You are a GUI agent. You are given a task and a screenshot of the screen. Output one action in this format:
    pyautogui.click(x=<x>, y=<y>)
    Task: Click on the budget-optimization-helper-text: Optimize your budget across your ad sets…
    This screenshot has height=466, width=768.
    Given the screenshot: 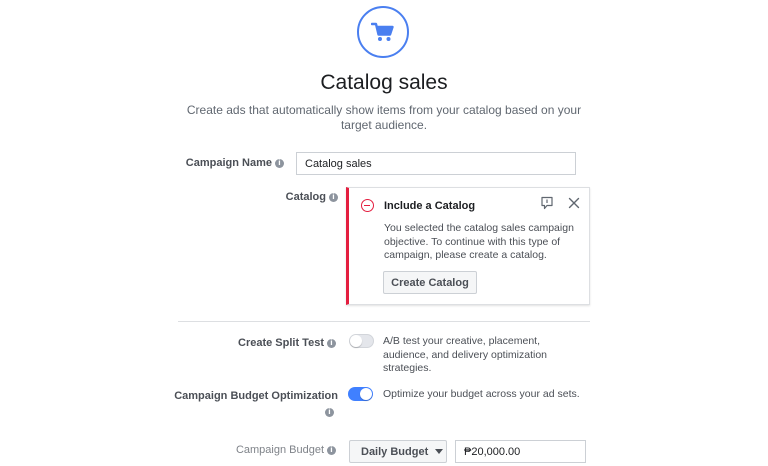 What is the action you would take?
    pyautogui.click(x=481, y=394)
    